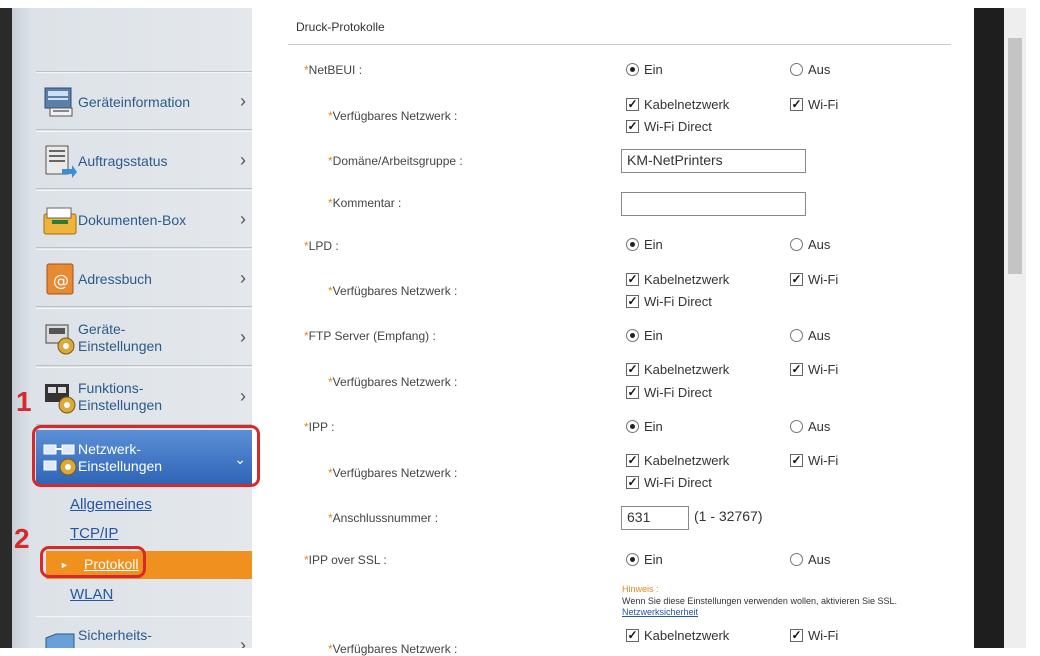 The width and height of the screenshot is (1040, 656). What do you see at coordinates (6, 328) in the screenshot?
I see `window-edge-left` at bounding box center [6, 328].